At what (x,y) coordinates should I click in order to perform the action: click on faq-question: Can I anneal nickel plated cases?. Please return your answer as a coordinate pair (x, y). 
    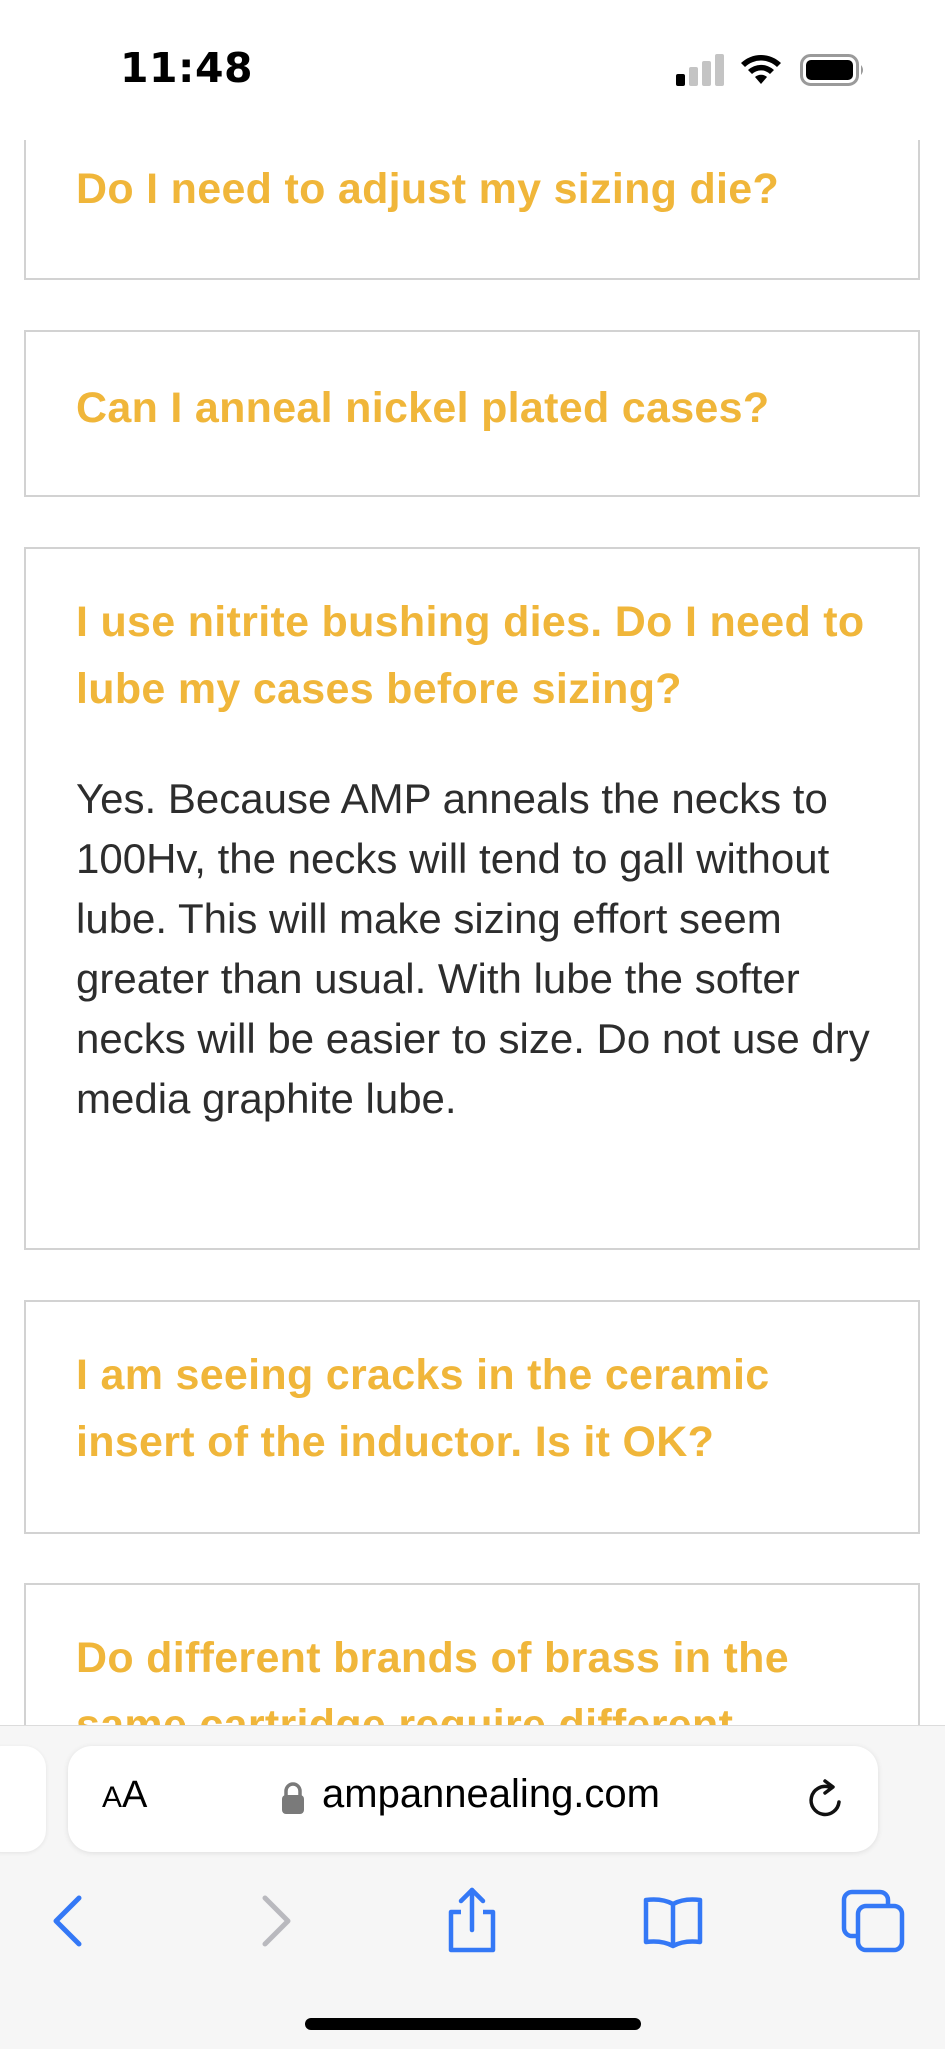
    Looking at the image, I should click on (477, 408).